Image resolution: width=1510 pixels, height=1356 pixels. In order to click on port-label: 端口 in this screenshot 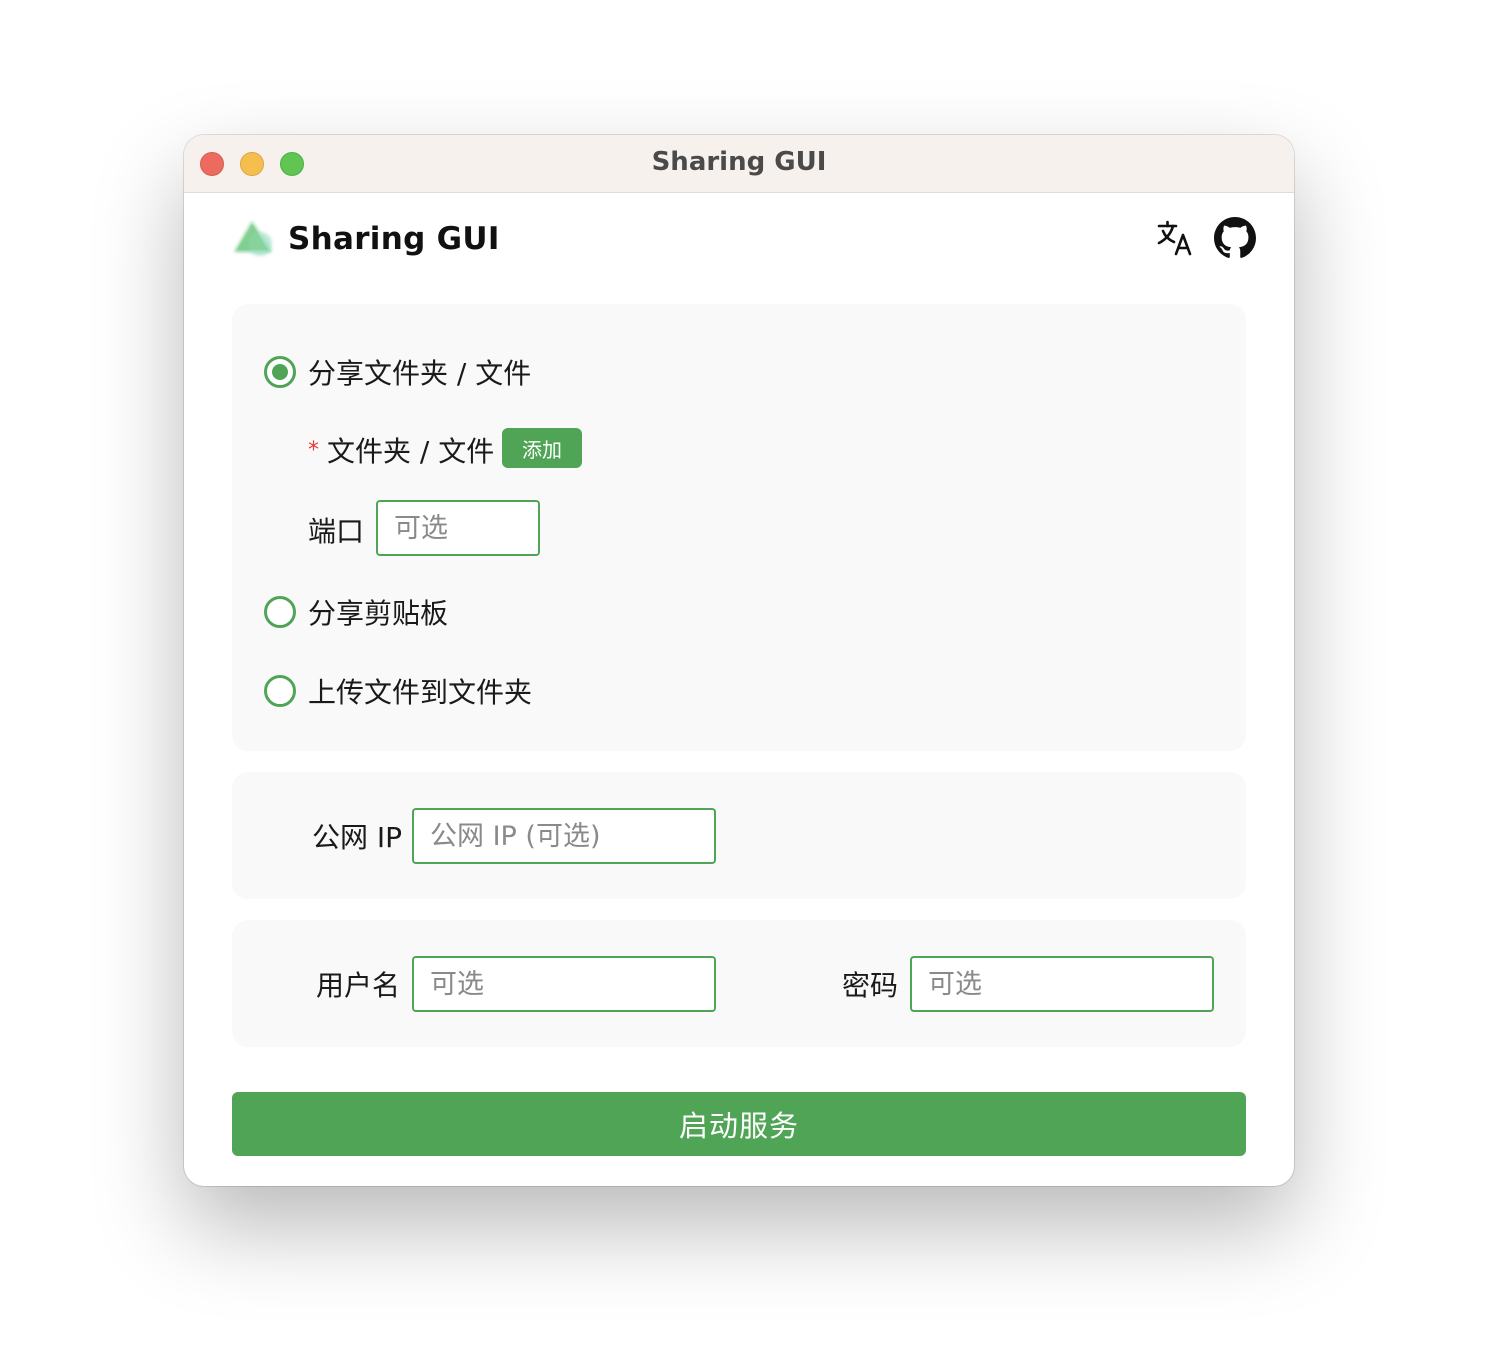, I will do `click(336, 531)`.